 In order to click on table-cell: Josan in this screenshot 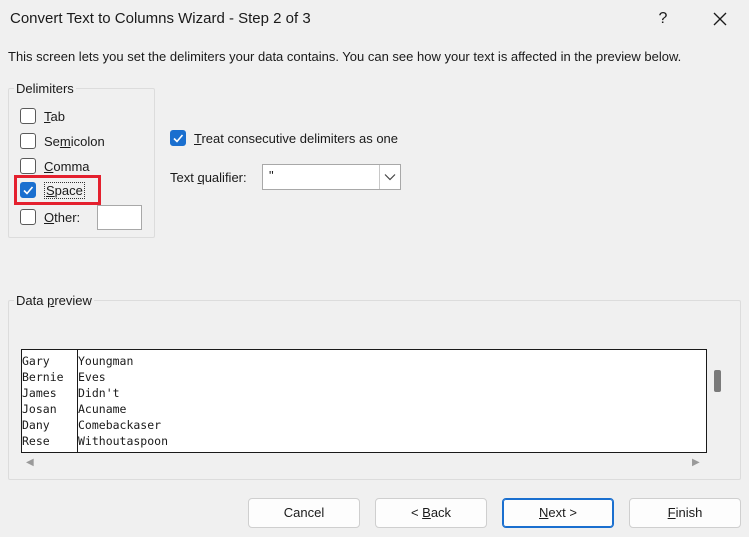, I will do `click(39, 409)`.